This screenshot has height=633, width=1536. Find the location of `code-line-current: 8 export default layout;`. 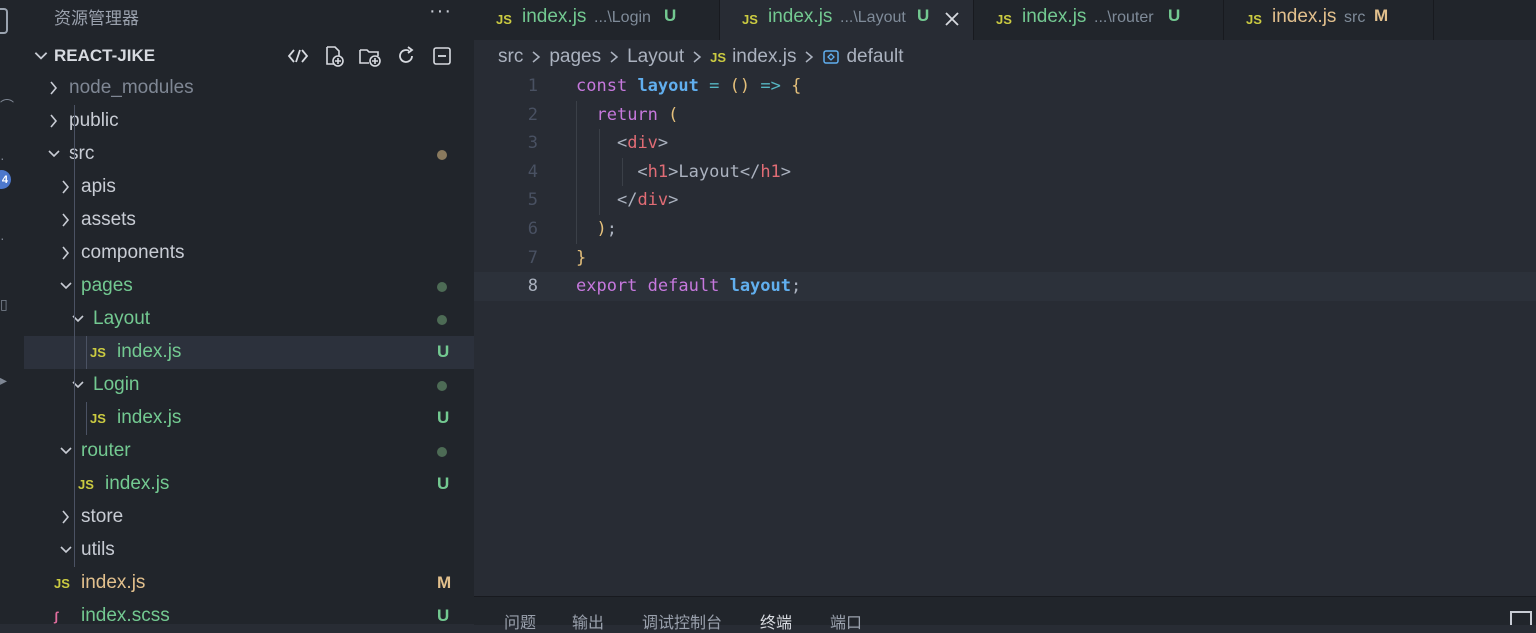

code-line-current: 8 export default layout; is located at coordinates (1005, 286).